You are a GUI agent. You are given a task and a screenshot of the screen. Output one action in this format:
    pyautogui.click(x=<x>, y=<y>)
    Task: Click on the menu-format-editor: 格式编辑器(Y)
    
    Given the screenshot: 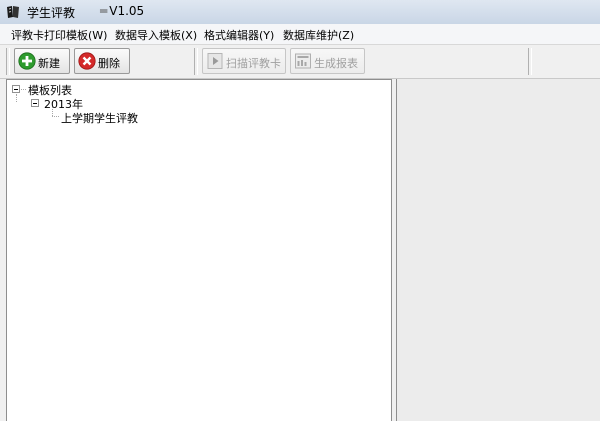 What is the action you would take?
    pyautogui.click(x=239, y=35)
    